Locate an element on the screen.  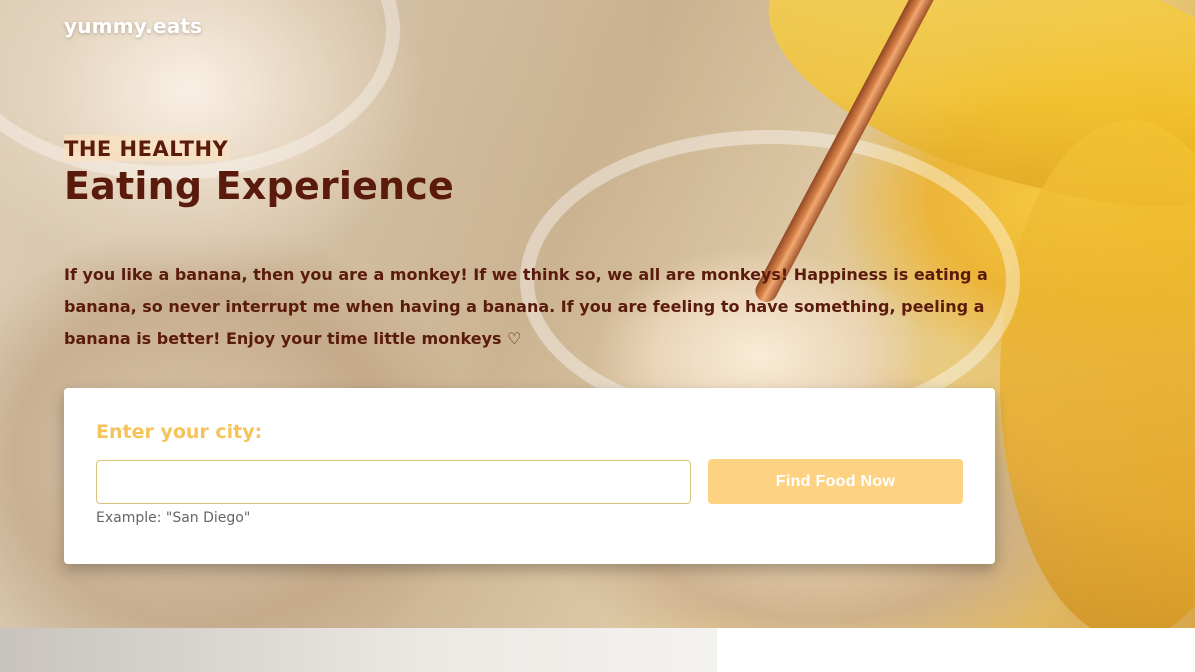
city-input is located at coordinates (393, 482).